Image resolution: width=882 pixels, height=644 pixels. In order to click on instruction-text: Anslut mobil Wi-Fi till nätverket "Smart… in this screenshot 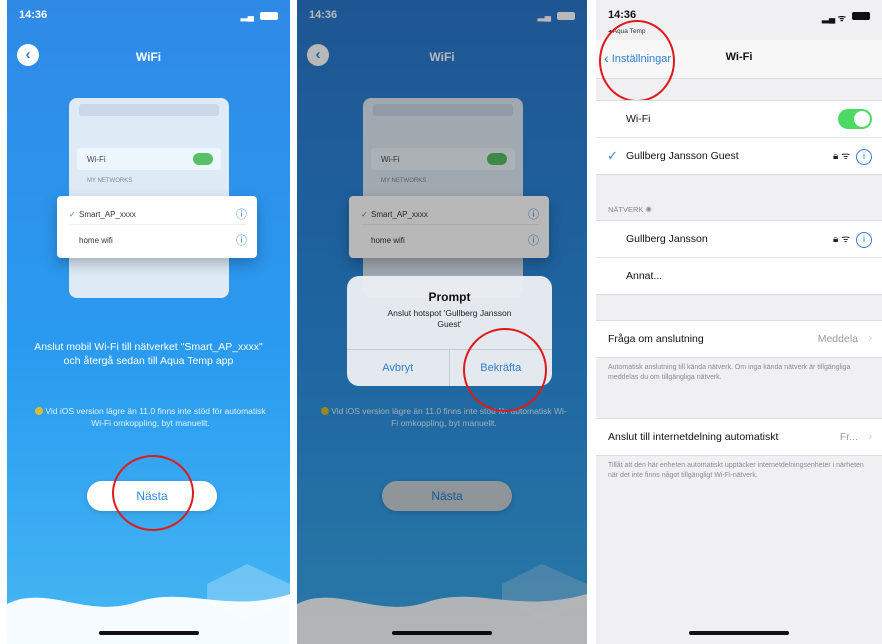, I will do `click(148, 354)`.